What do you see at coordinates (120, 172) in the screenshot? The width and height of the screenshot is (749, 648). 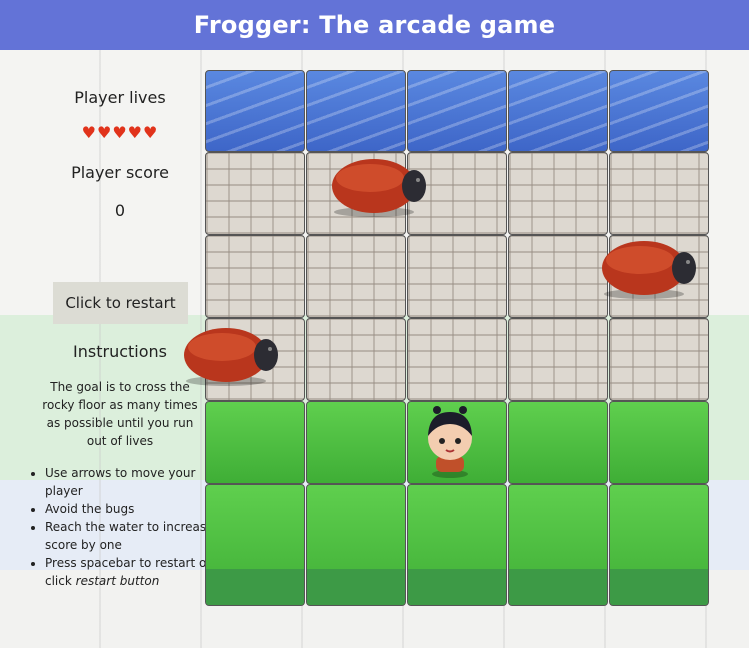 I see `score-label: Player score` at bounding box center [120, 172].